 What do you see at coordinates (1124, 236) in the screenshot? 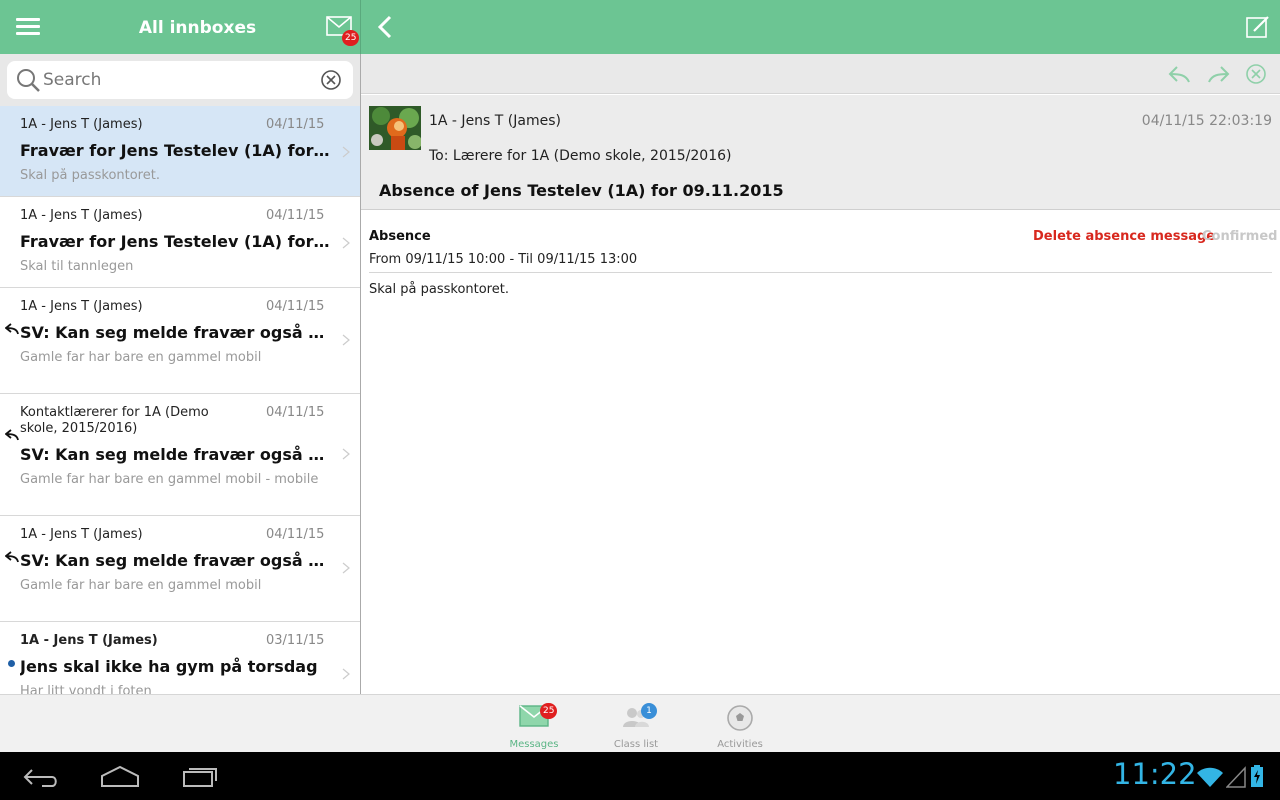
I see `delete-absence-button: Delete absence message` at bounding box center [1124, 236].